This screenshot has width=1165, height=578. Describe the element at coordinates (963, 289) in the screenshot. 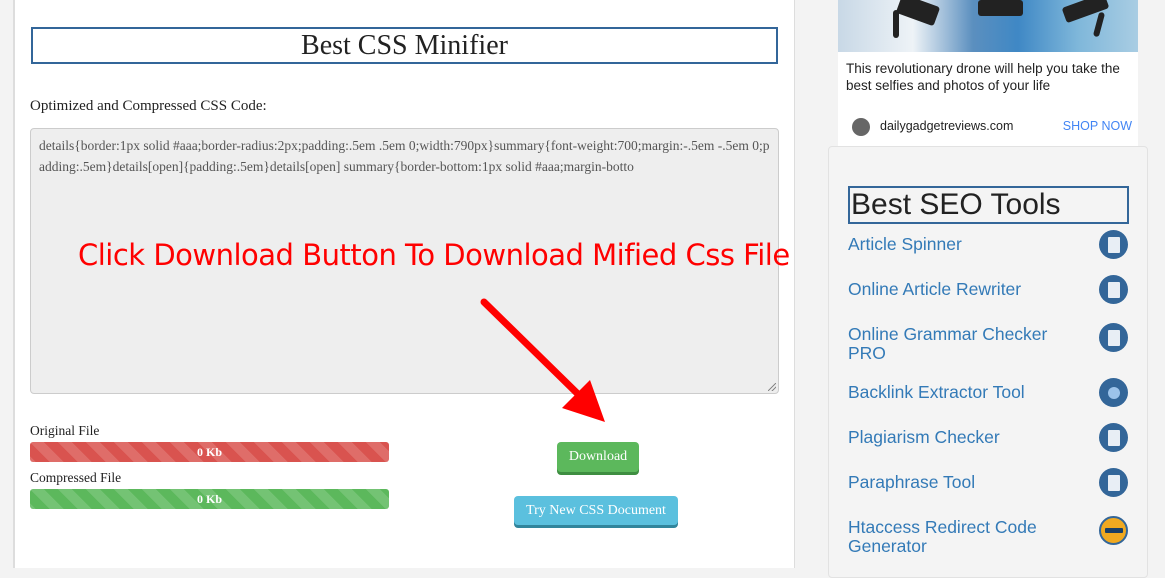

I see `tool-link: Online Article Rewriter` at that location.